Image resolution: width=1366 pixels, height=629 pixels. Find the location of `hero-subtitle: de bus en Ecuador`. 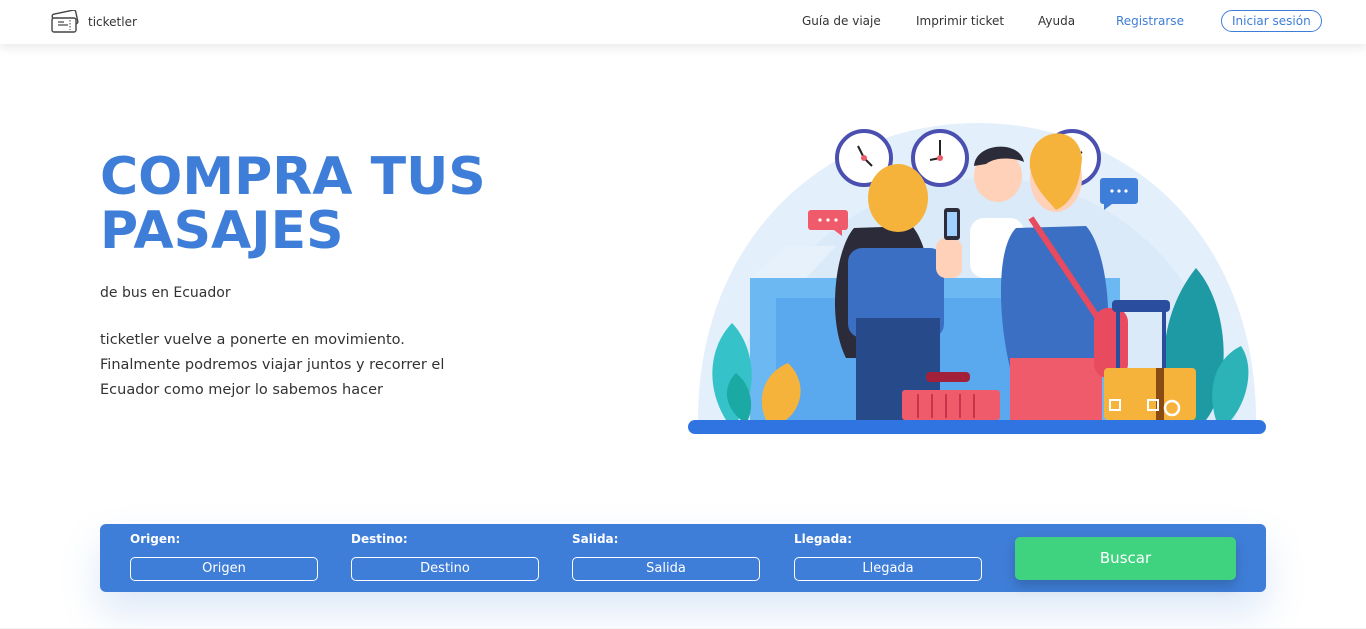

hero-subtitle: de bus en Ecuador is located at coordinates (165, 293).